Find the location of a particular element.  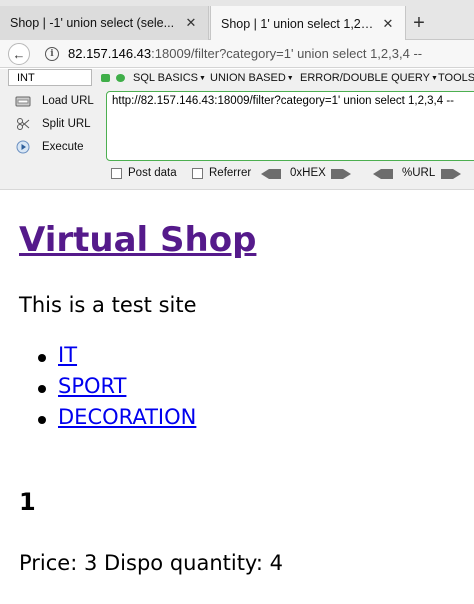

hex-decode-arrow-icon is located at coordinates (271, 174).